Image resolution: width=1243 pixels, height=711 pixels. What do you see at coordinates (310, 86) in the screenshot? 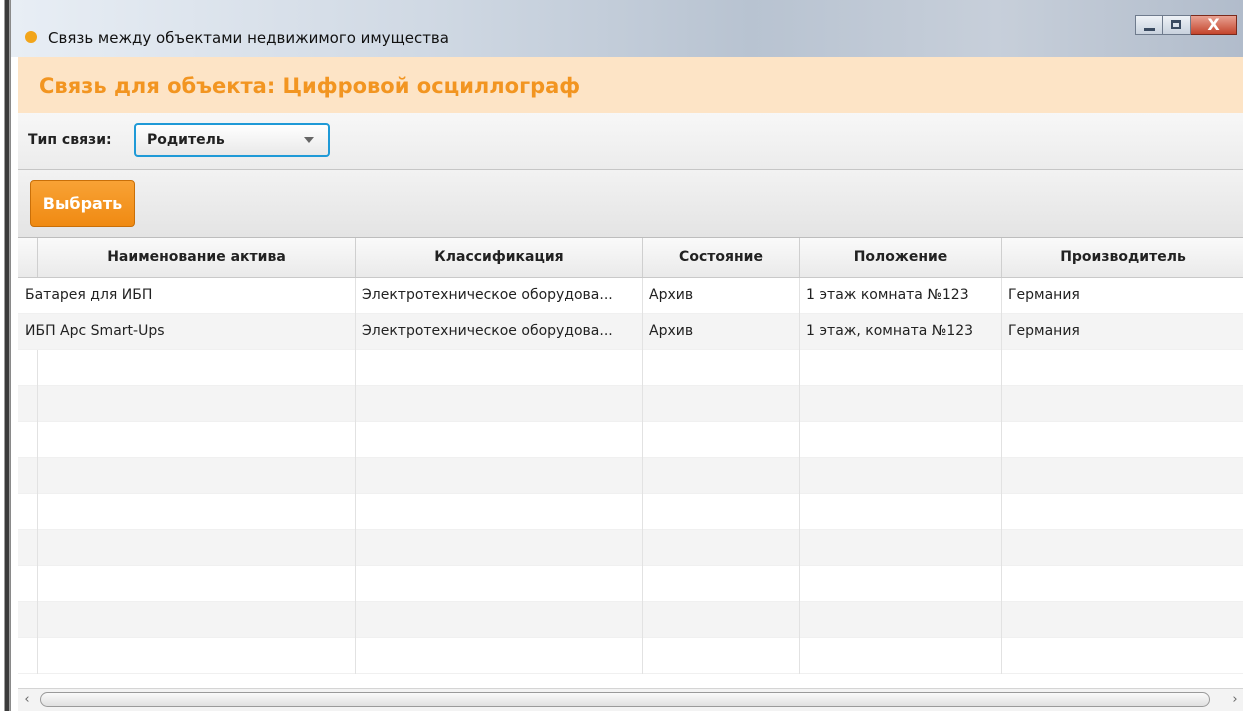
I see `page-title: Связь для объекта: Цифровой осциллограф` at bounding box center [310, 86].